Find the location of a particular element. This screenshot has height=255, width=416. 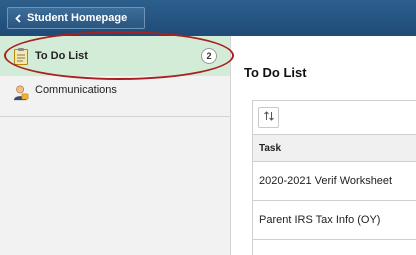

back-button-label: Student Homepage is located at coordinates (77, 18).